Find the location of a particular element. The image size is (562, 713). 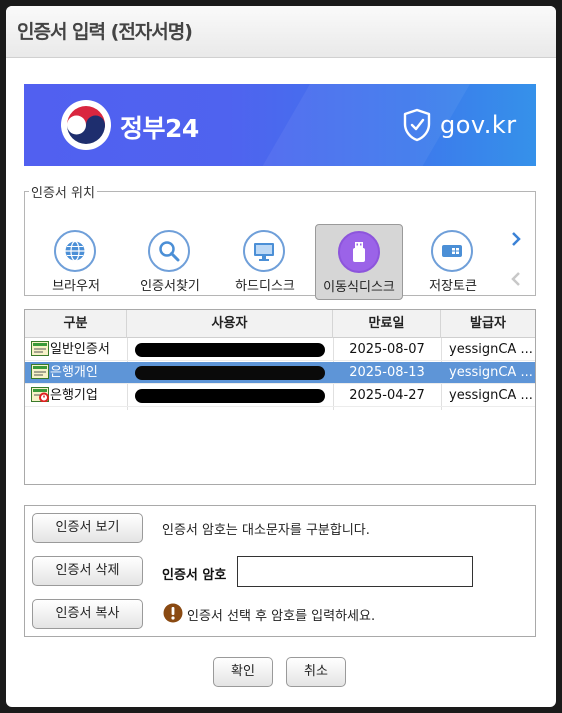

location-security-token: 저장토큰 is located at coordinates (453, 262).